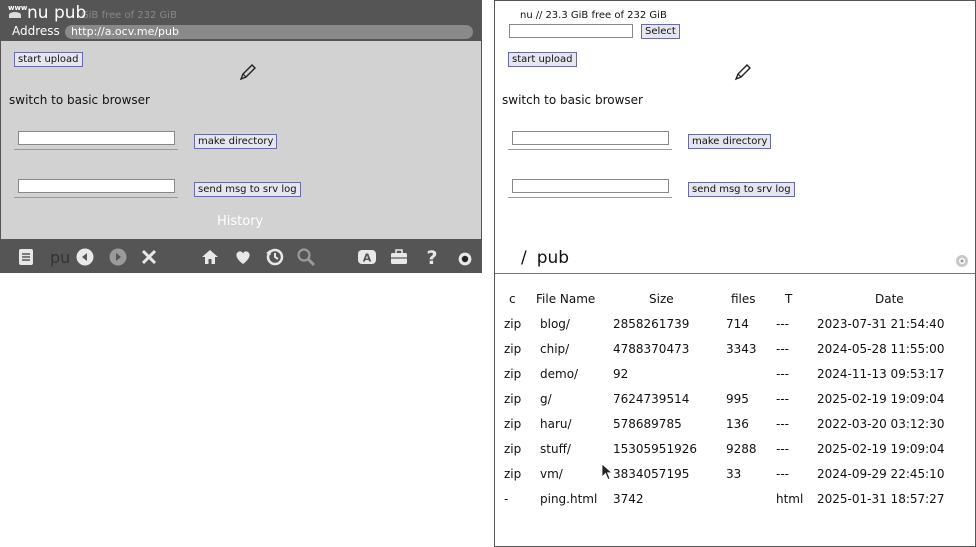 This screenshot has height=547, width=976. I want to click on row-size: 7624739514, so click(651, 399).